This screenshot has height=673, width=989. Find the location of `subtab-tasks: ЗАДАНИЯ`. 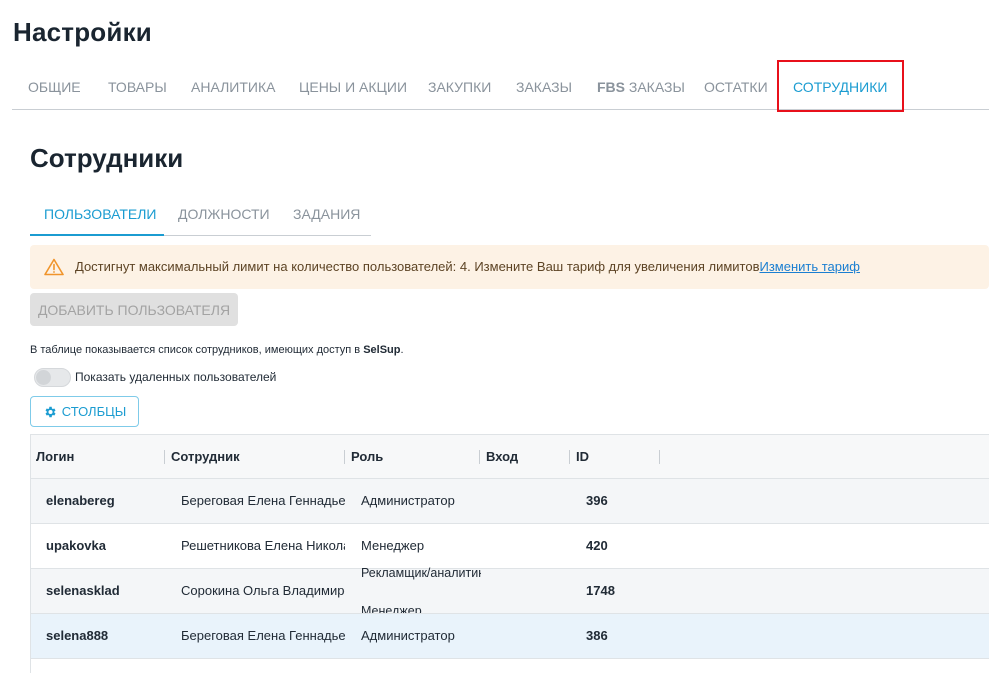

subtab-tasks: ЗАДАНИЯ is located at coordinates (326, 214).